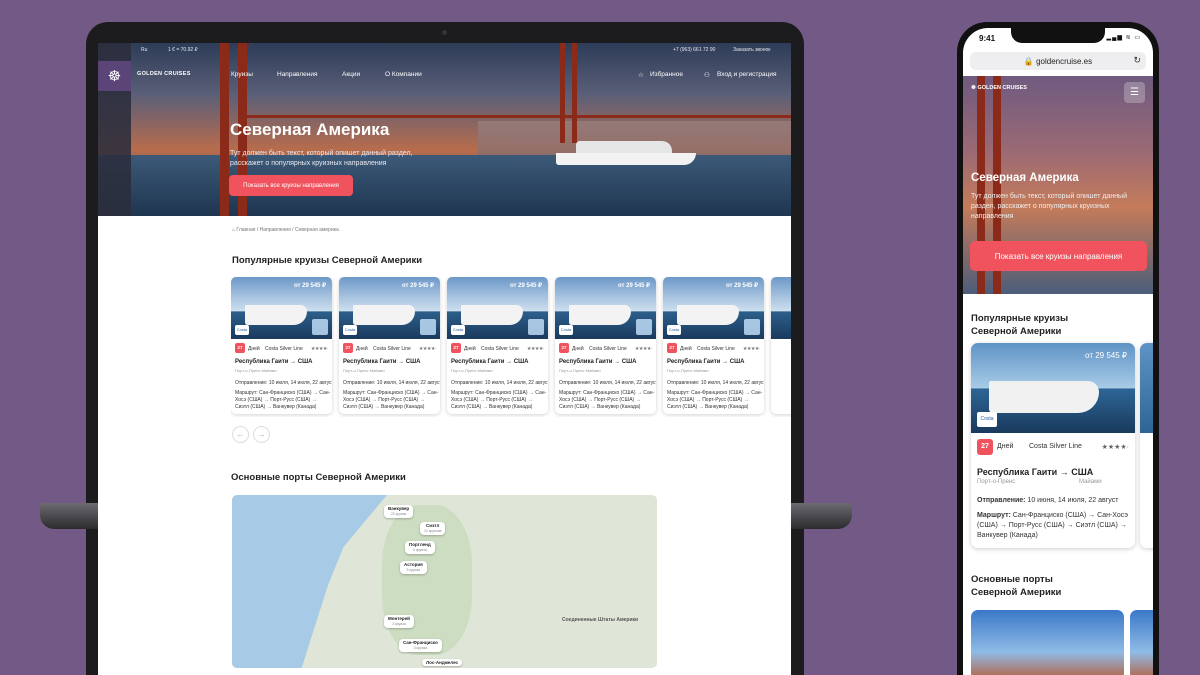 This screenshot has width=1200, height=675. What do you see at coordinates (1017, 472) in the screenshot?
I see `route-from: Республика Гаити` at bounding box center [1017, 472].